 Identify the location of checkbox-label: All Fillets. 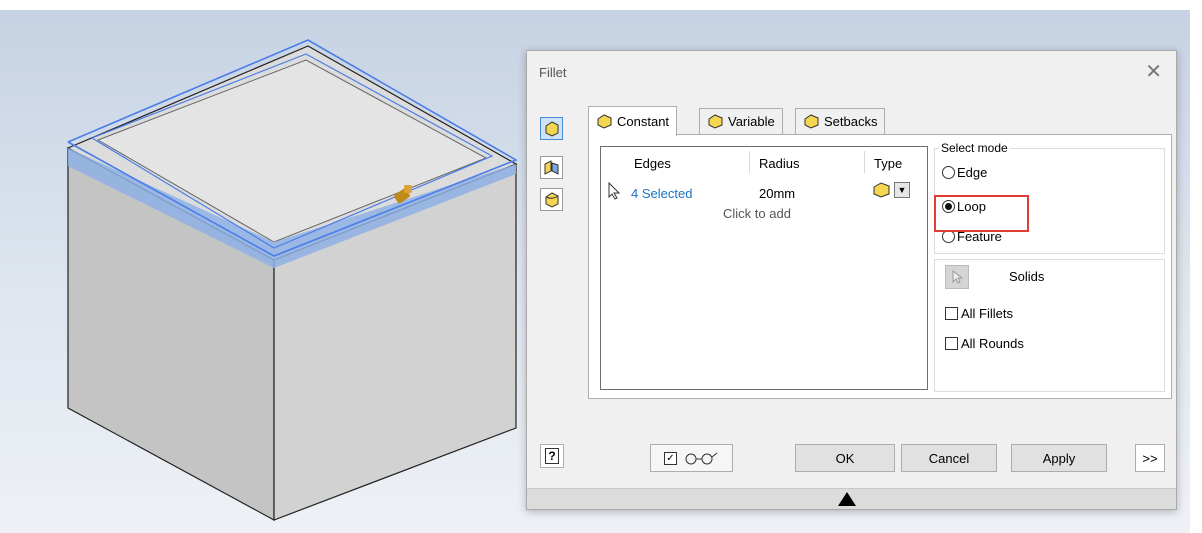
(987, 313).